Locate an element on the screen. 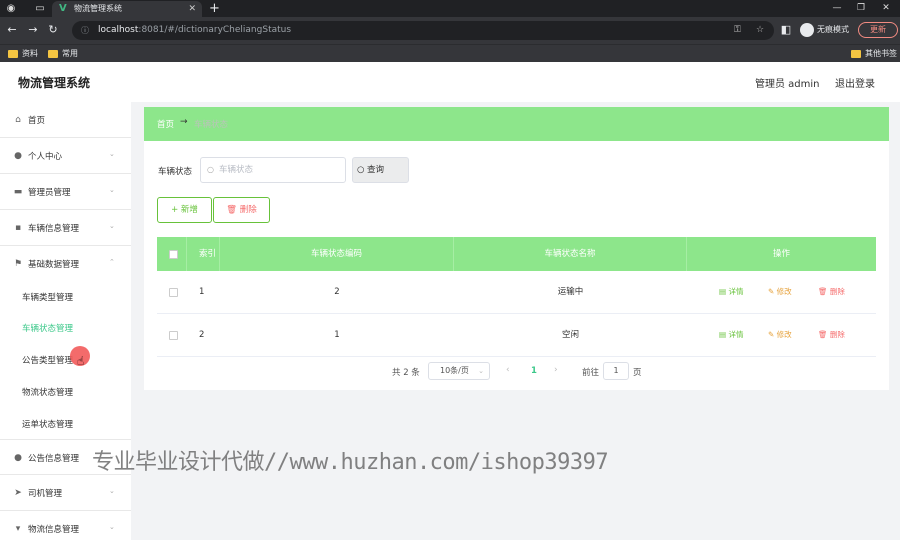 This screenshot has width=900, height=540. page-size-select: 10条/页 ⌄ is located at coordinates (459, 371).